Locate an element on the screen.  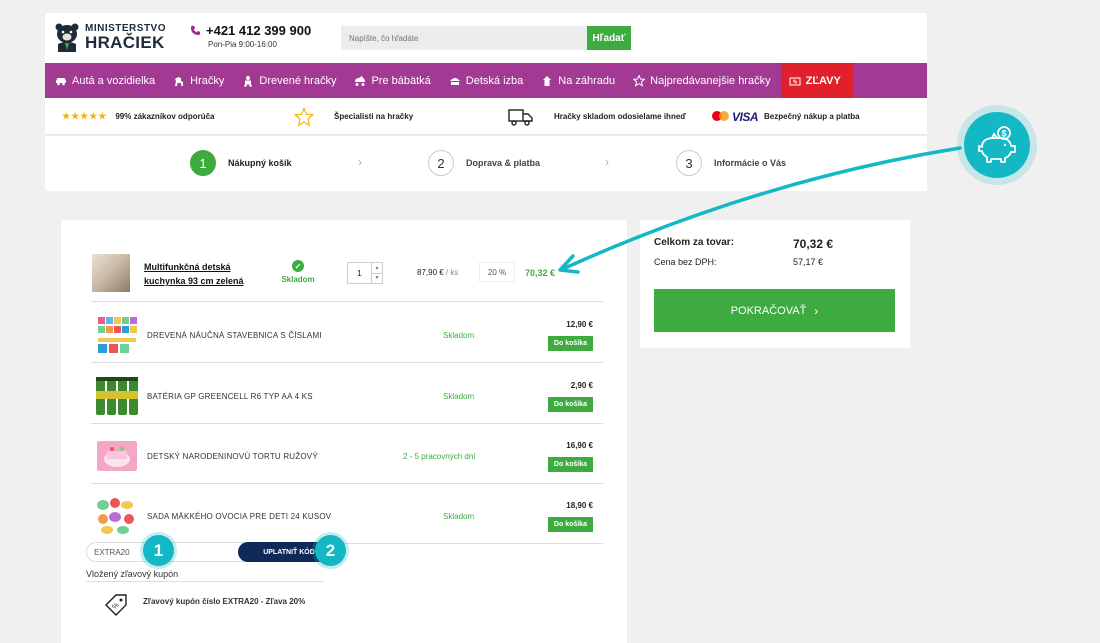
quantity-stepper: 1 ▲ ▼ is located at coordinates (365, 273).